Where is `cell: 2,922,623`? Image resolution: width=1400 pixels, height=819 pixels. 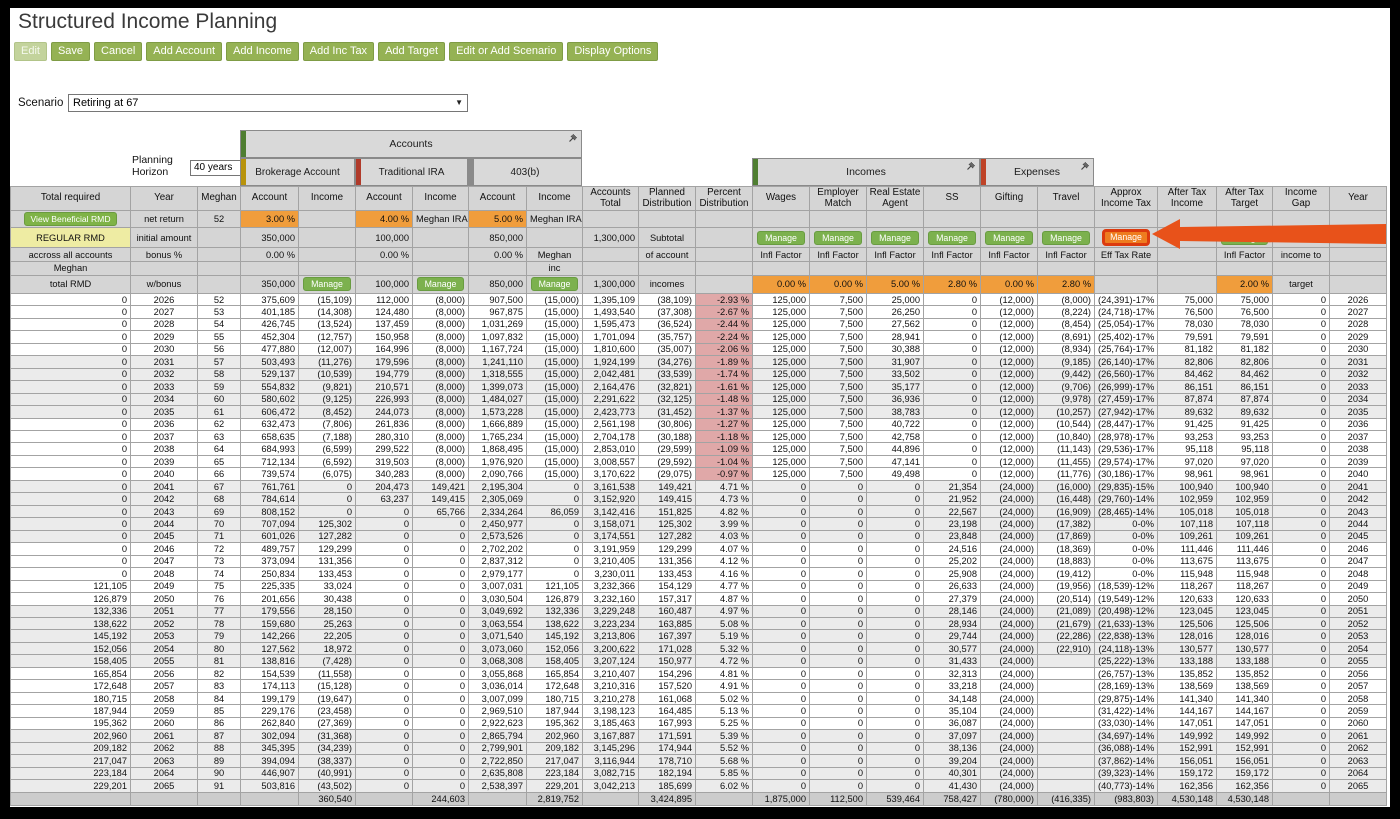 cell: 2,922,623 is located at coordinates (497, 723).